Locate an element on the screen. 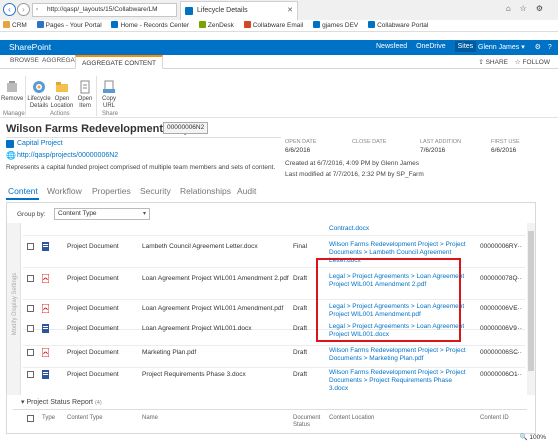 The width and height of the screenshot is (558, 444). project-url-link: http://qasp/projects/00000006N2 is located at coordinates (67, 155).